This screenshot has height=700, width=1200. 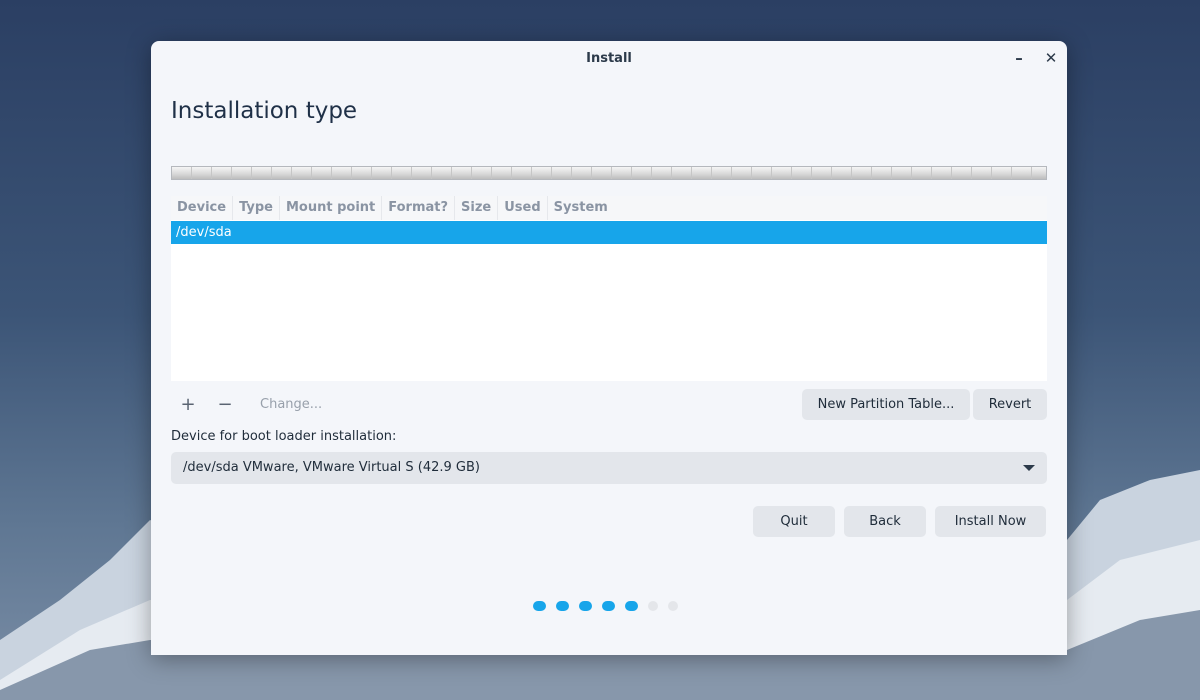 What do you see at coordinates (202, 208) in the screenshot?
I see `col-device: Device` at bounding box center [202, 208].